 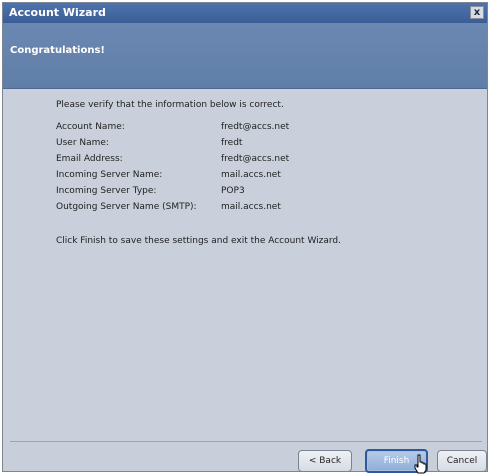 What do you see at coordinates (89, 159) in the screenshot?
I see `info-label: Email Address:` at bounding box center [89, 159].